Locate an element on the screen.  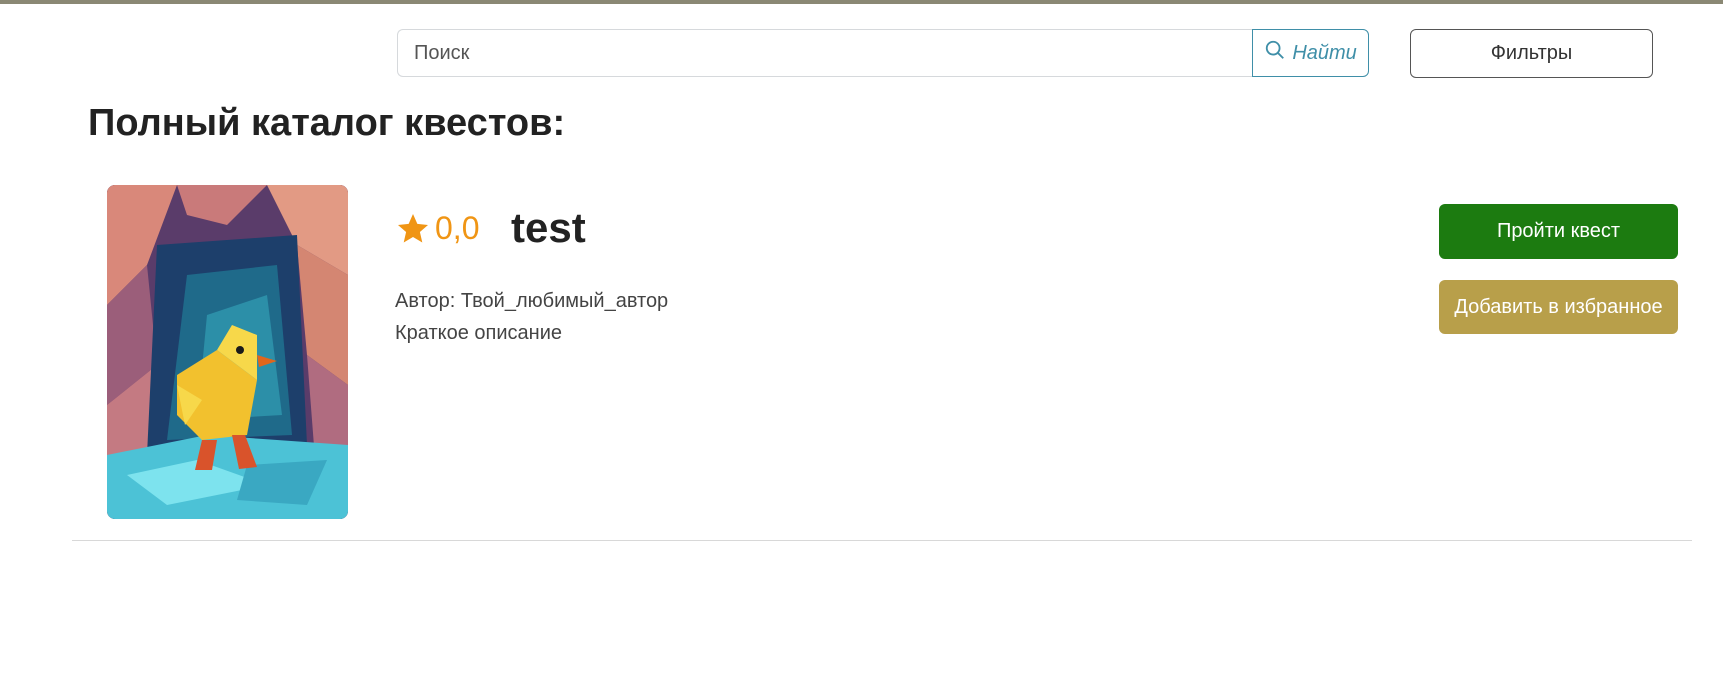
rating-value: 0,0 is located at coordinates (457, 228).